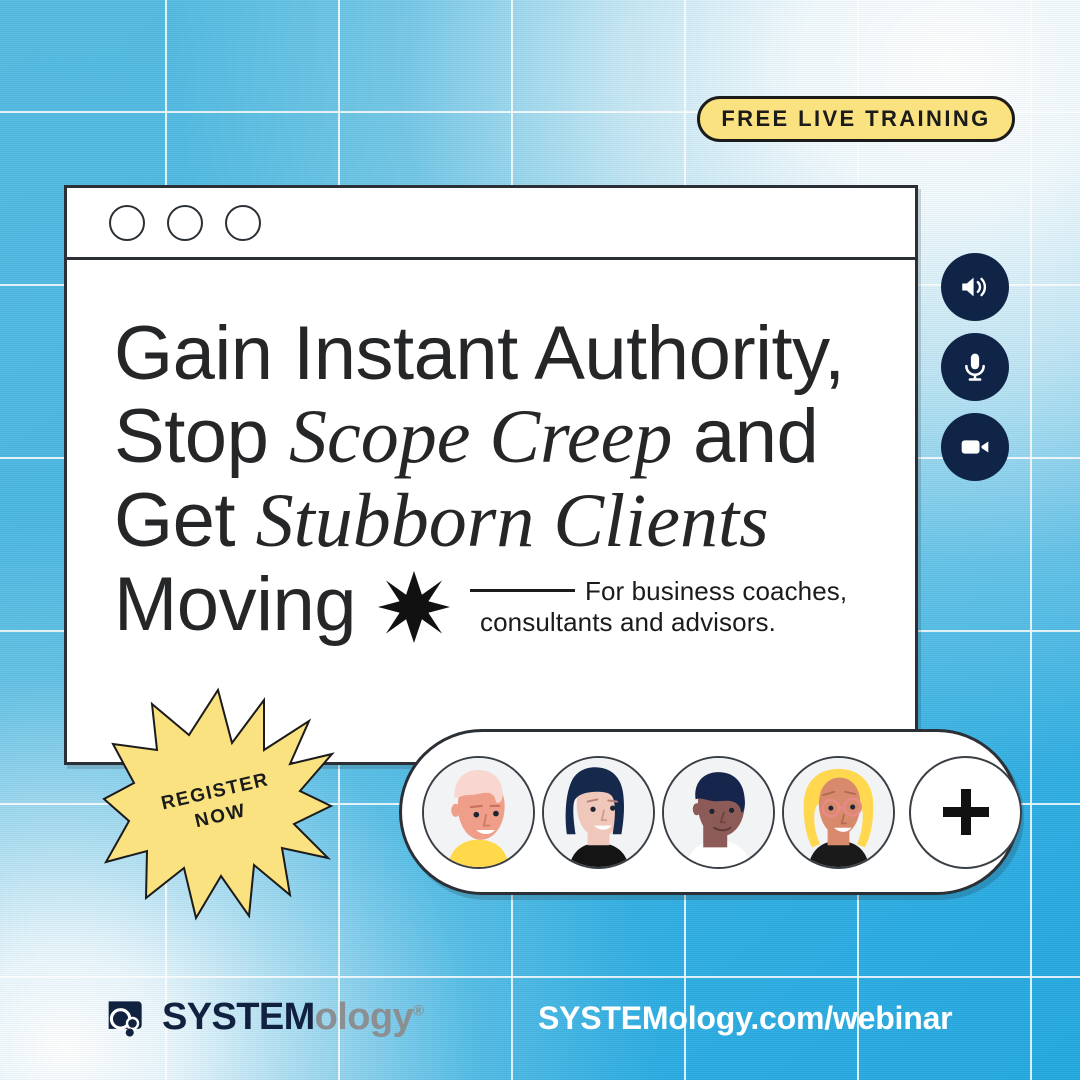 This screenshot has height=1080, width=1080. What do you see at coordinates (185, 520) in the screenshot?
I see `headline-line-3-a: Get` at bounding box center [185, 520].